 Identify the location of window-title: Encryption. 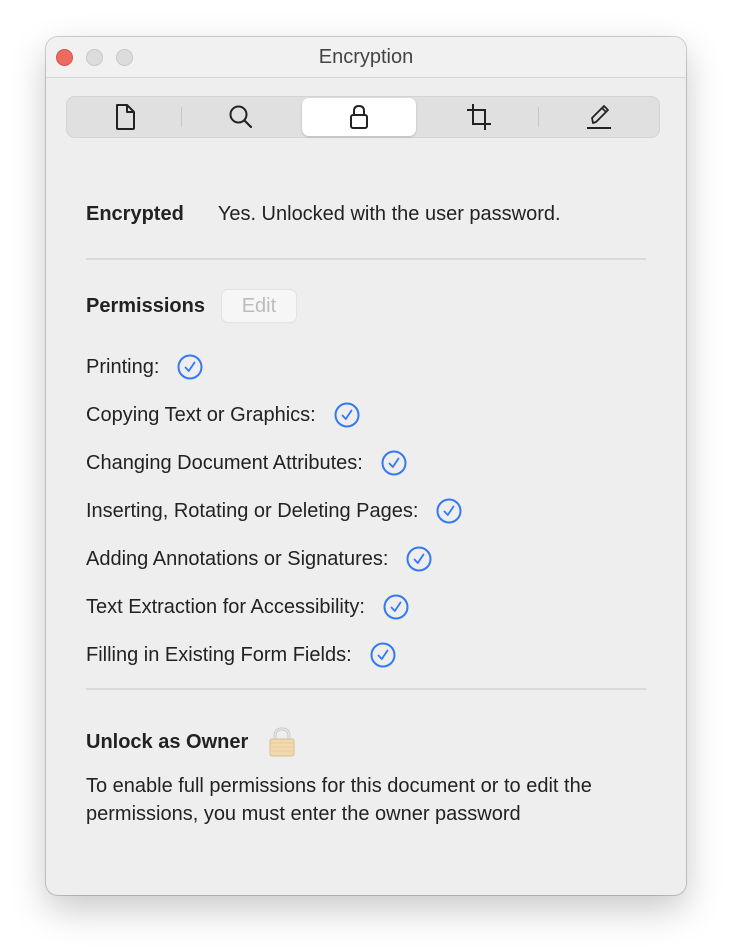
(366, 57).